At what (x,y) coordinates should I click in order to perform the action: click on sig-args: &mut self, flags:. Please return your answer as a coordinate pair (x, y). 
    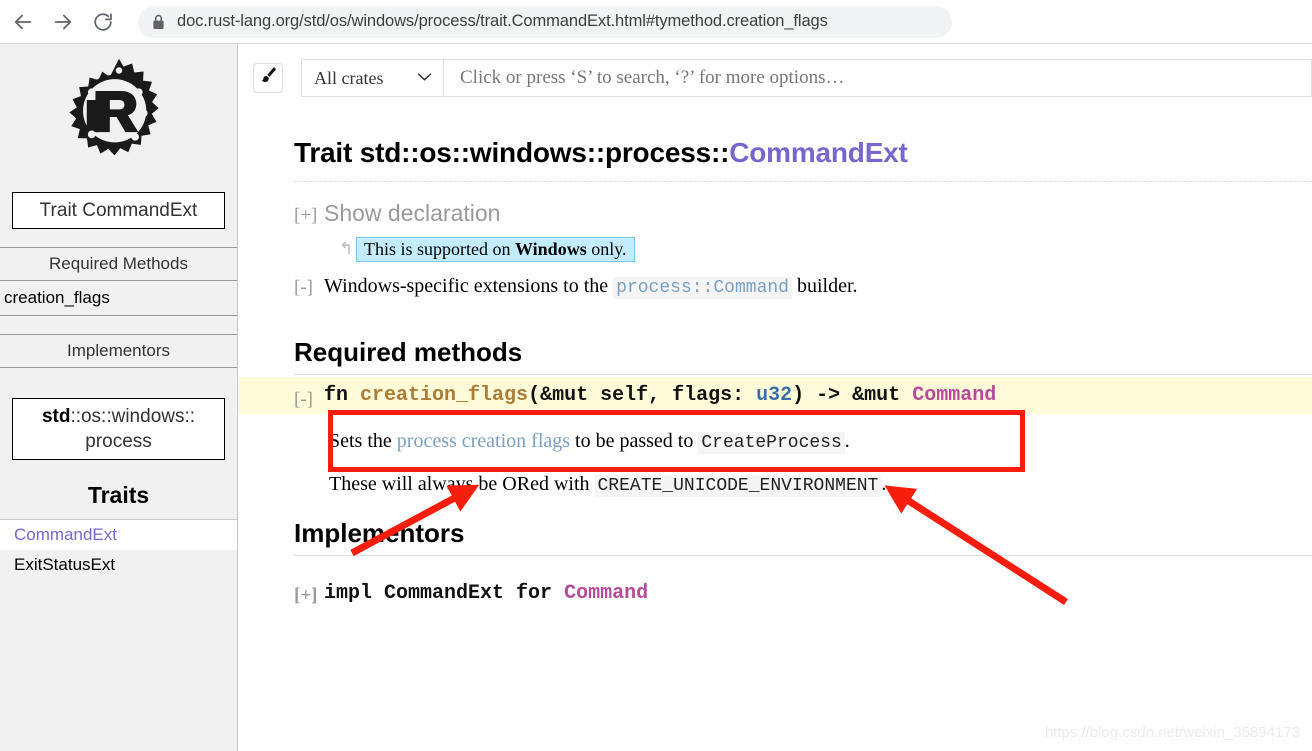
    Looking at the image, I should click on (648, 396).